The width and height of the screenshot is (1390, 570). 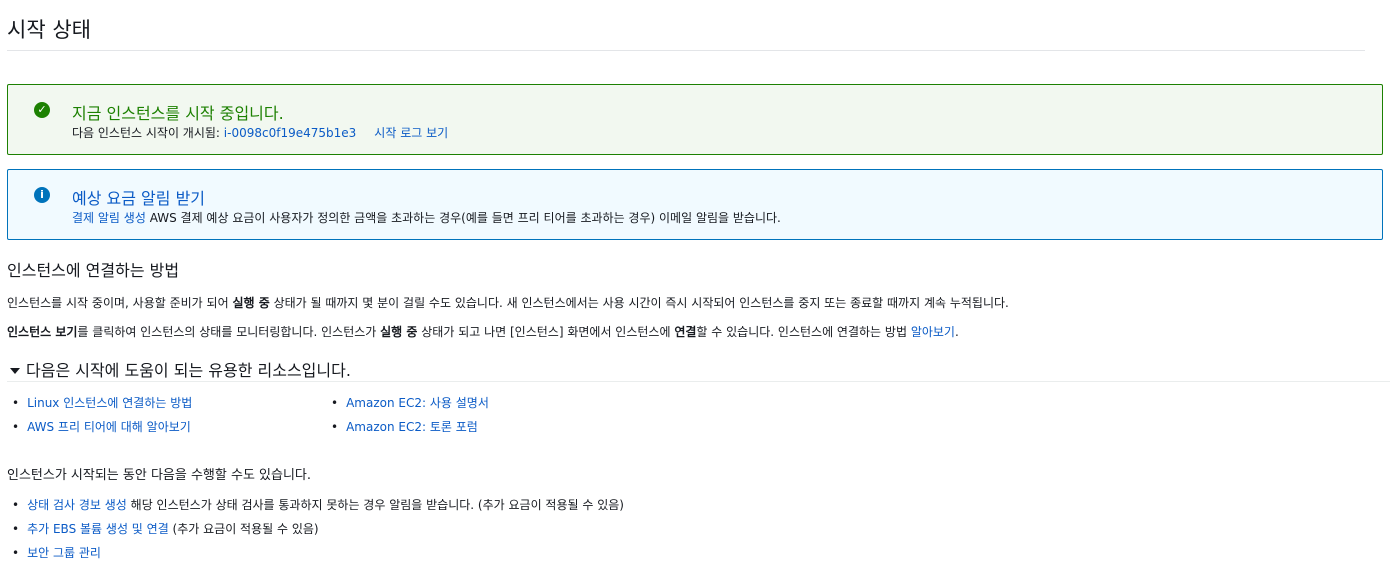 I want to click on free-tier-link: AWS 프리 티어에 대해 알아보기, so click(x=109, y=427).